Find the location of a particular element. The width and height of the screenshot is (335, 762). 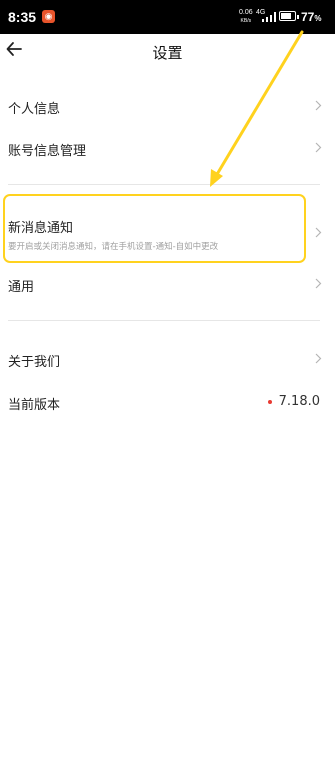

page-title: 设置 is located at coordinates (167, 53).